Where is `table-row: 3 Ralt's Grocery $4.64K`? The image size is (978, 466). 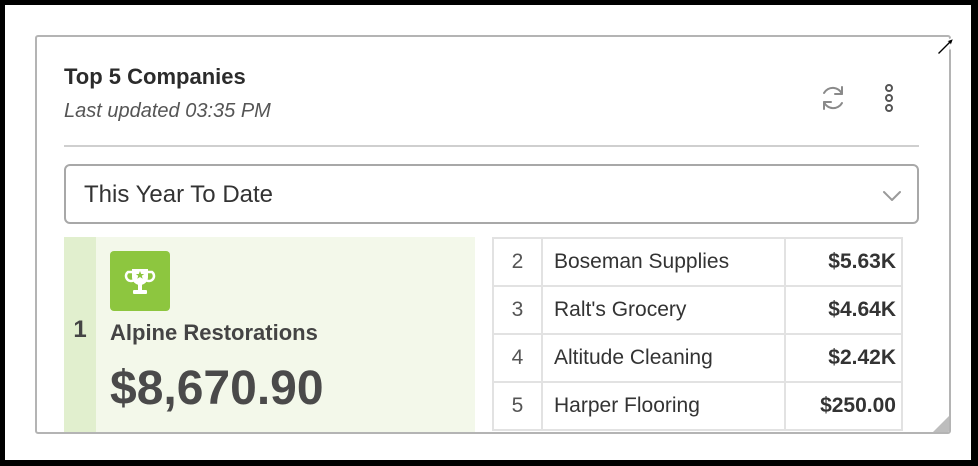 table-row: 3 Ralt's Grocery $4.64K is located at coordinates (697, 310).